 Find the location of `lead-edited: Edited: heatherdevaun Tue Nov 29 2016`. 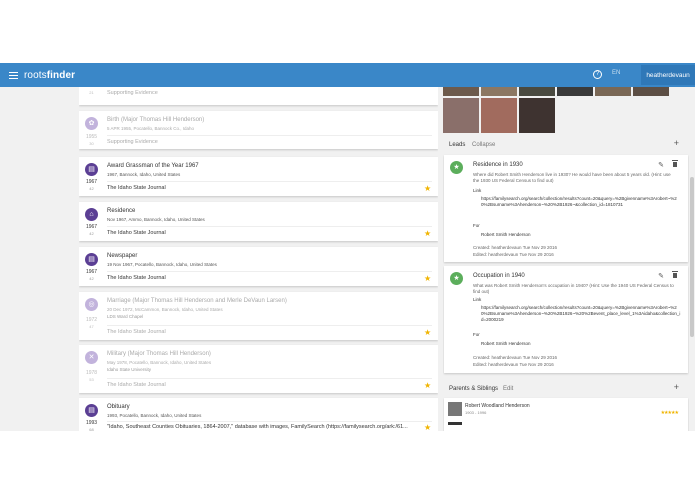

lead-edited: Edited: heatherdevaun Tue Nov 29 2016 is located at coordinates (513, 254).